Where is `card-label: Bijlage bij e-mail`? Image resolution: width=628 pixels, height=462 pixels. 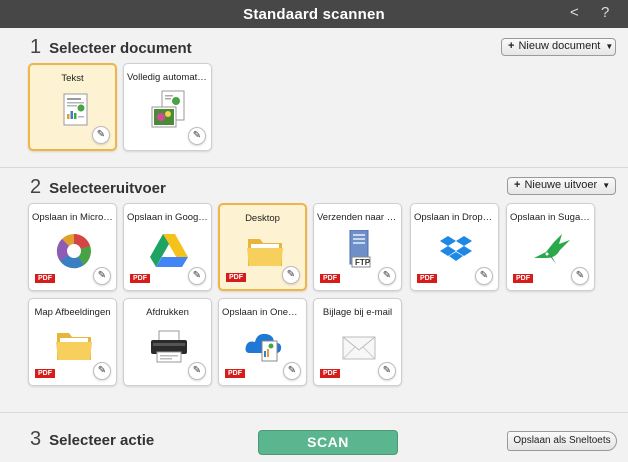 card-label: Bijlage bij e-mail is located at coordinates (357, 312).